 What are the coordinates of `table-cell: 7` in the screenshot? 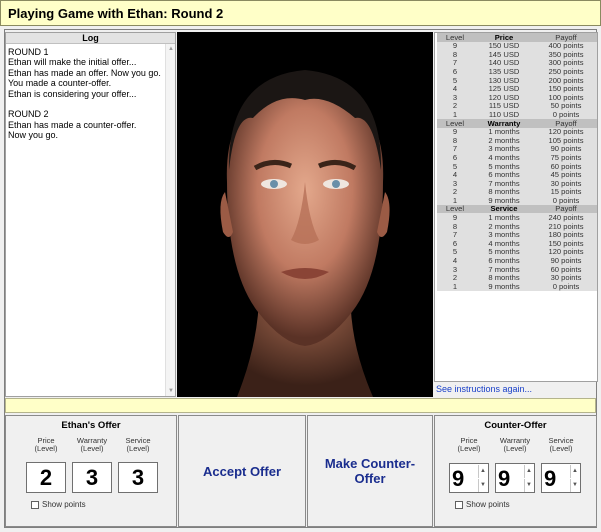 It's located at (455, 235).